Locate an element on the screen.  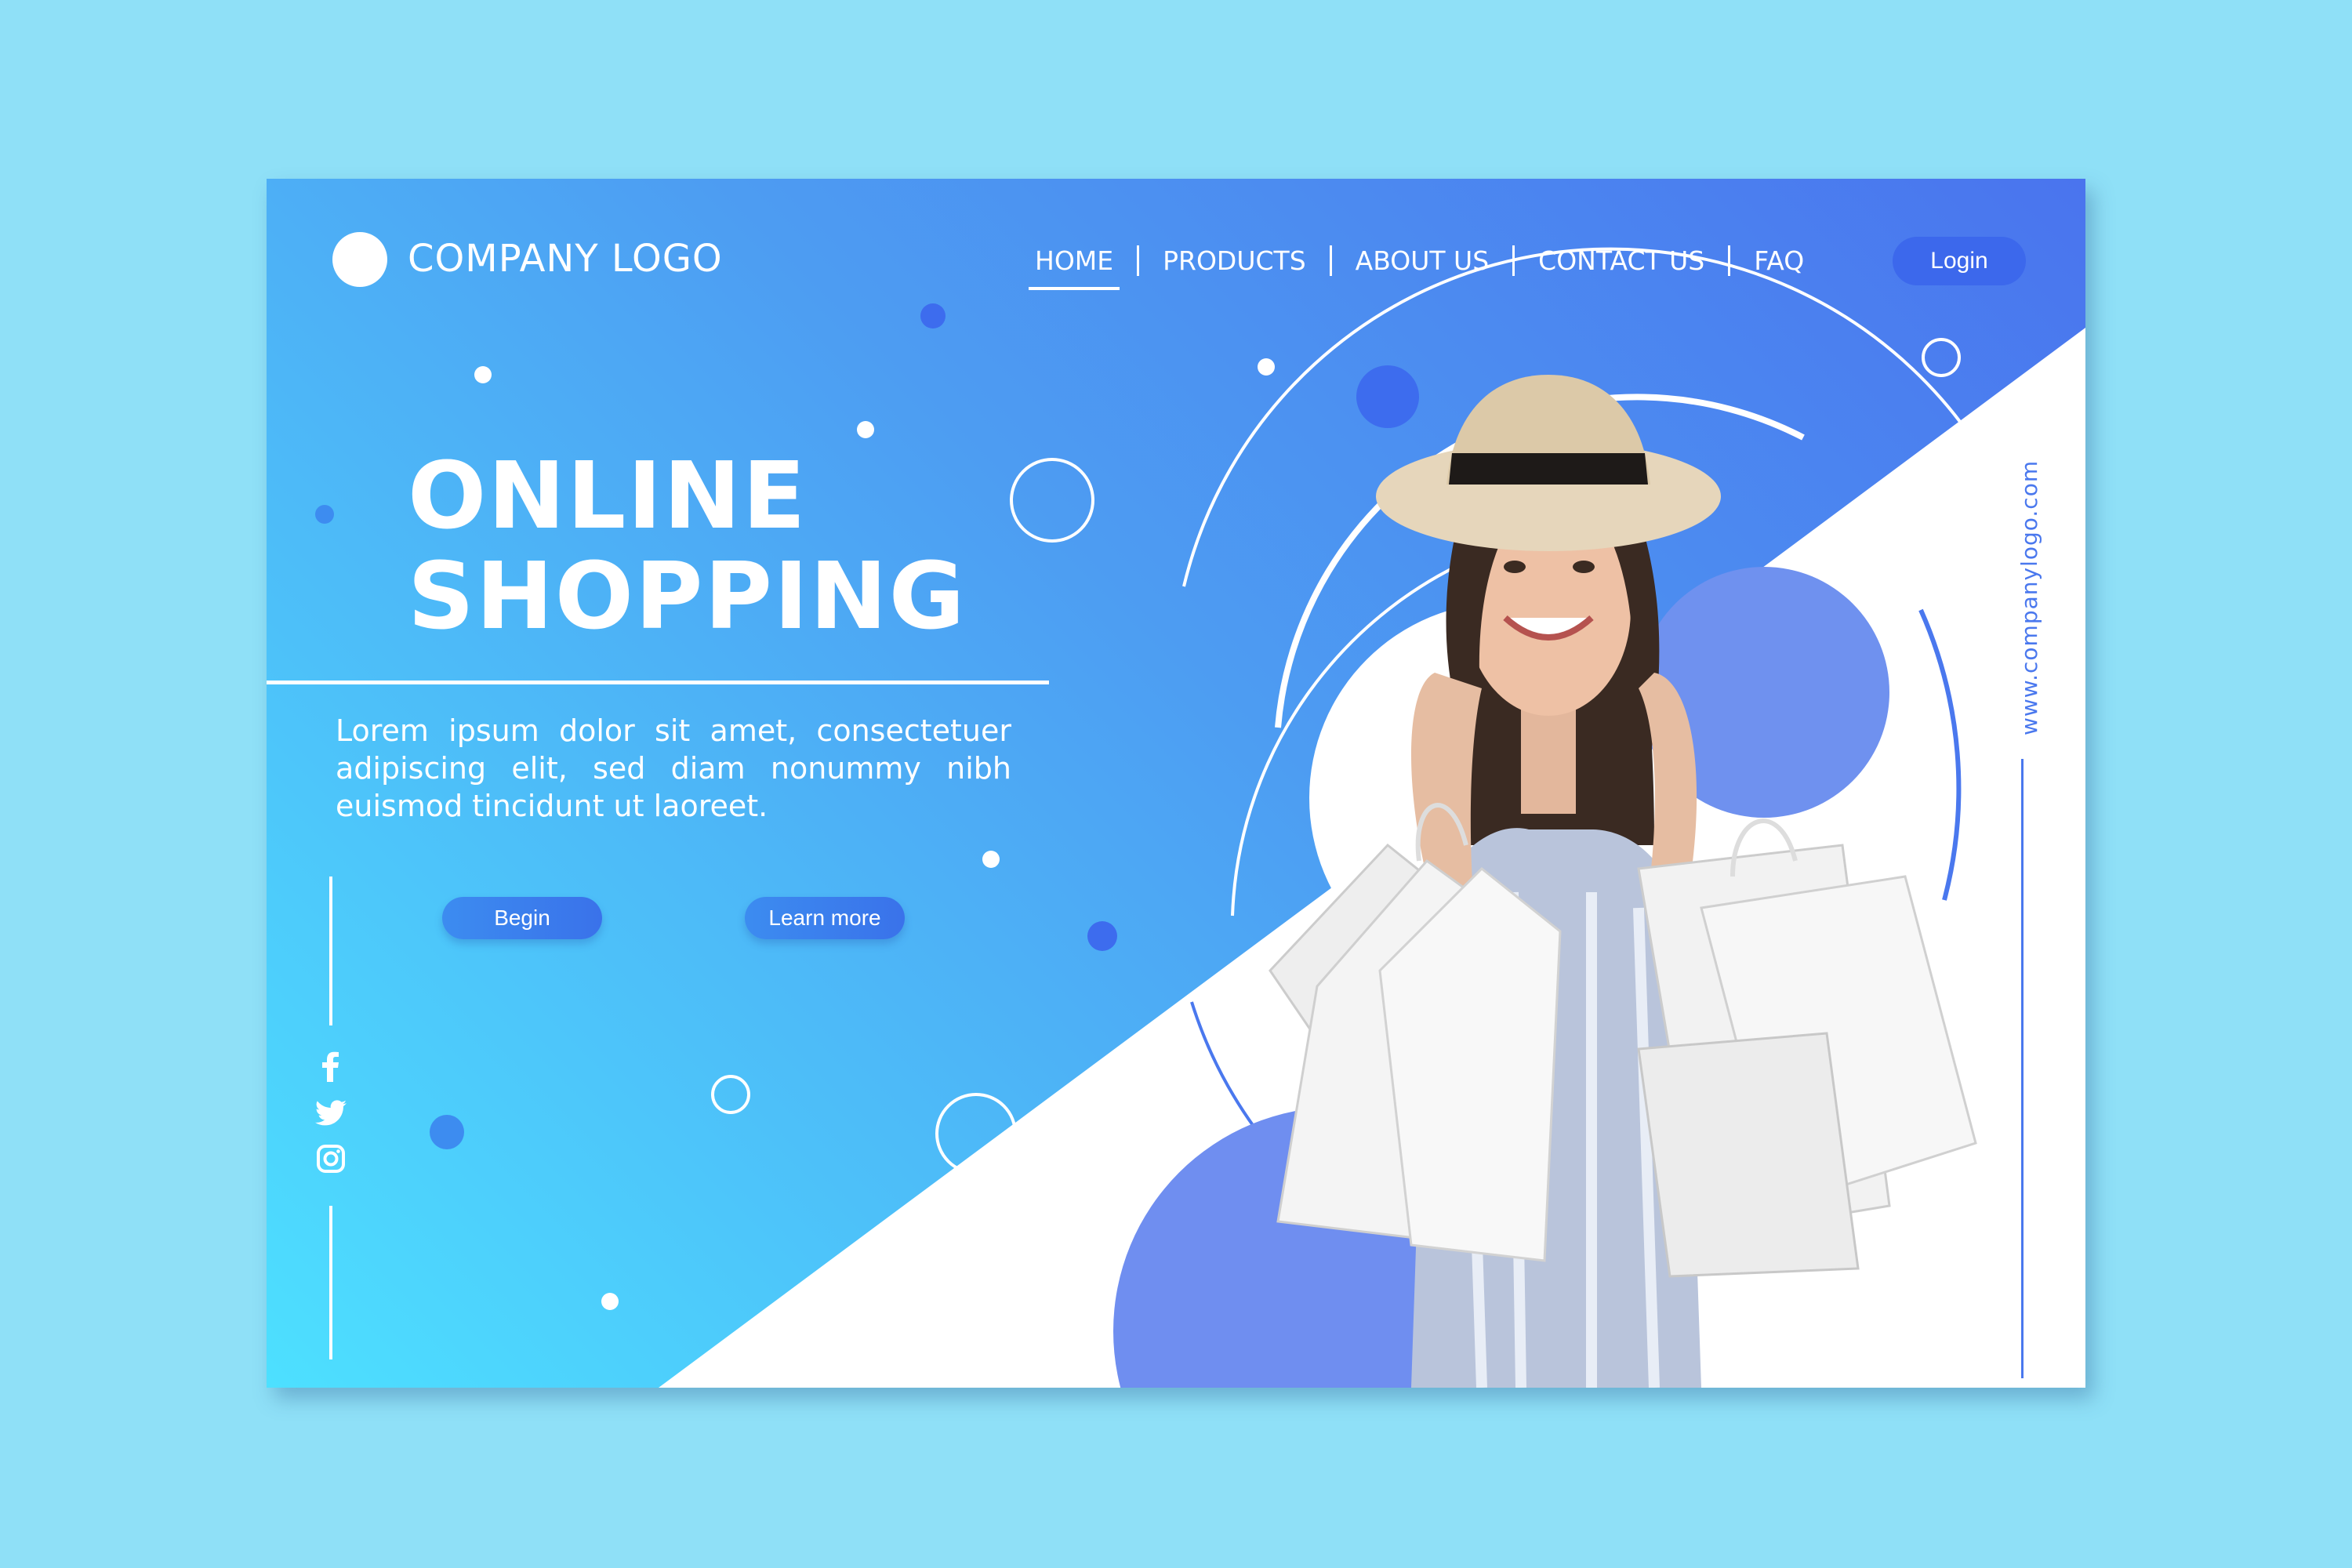
nav-about-us: ABOUT US is located at coordinates (1421, 260).